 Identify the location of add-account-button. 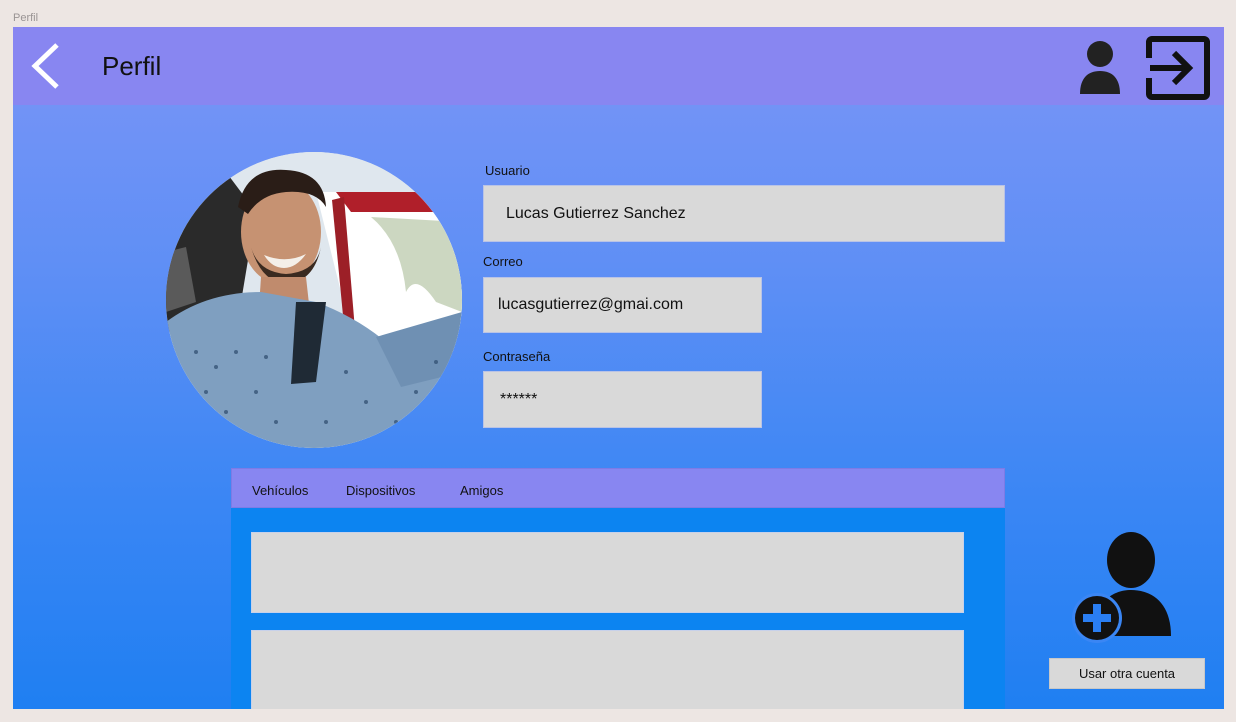
(1123, 587).